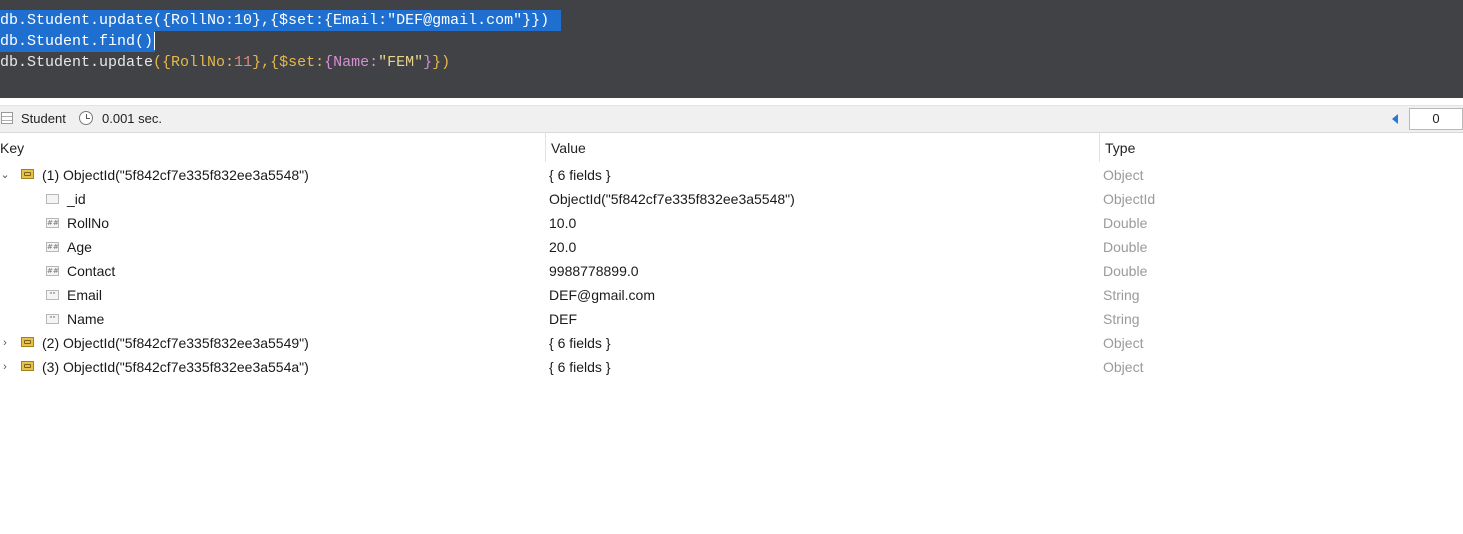 The image size is (1463, 534). I want to click on column-header-key: Key, so click(12, 148).